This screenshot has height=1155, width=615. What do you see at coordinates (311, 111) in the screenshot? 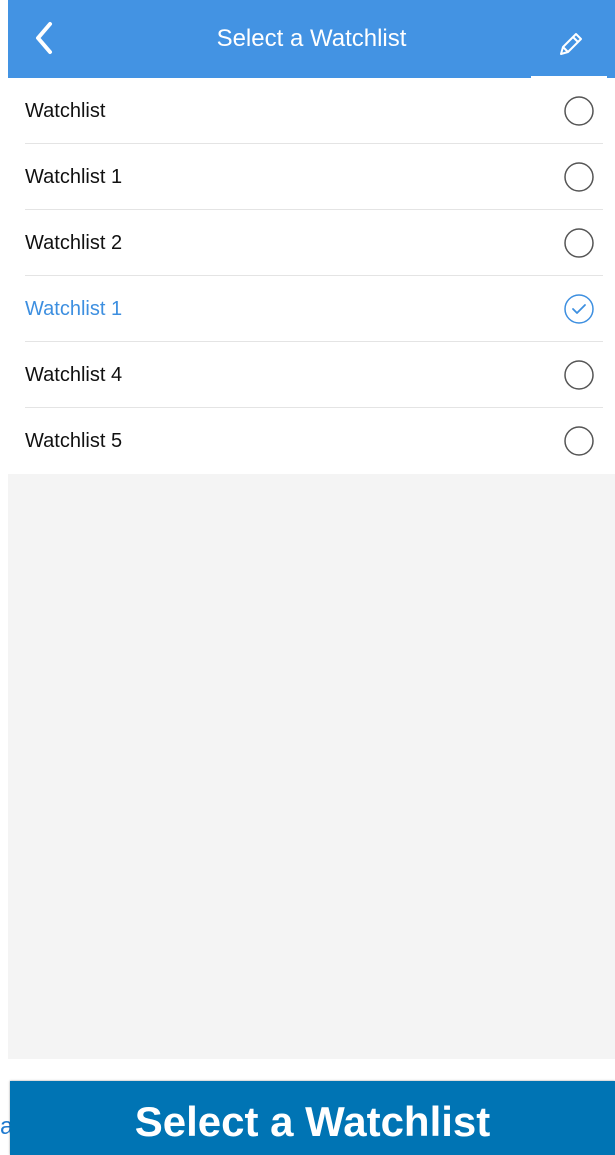
I see `list-item: Watchlist` at bounding box center [311, 111].